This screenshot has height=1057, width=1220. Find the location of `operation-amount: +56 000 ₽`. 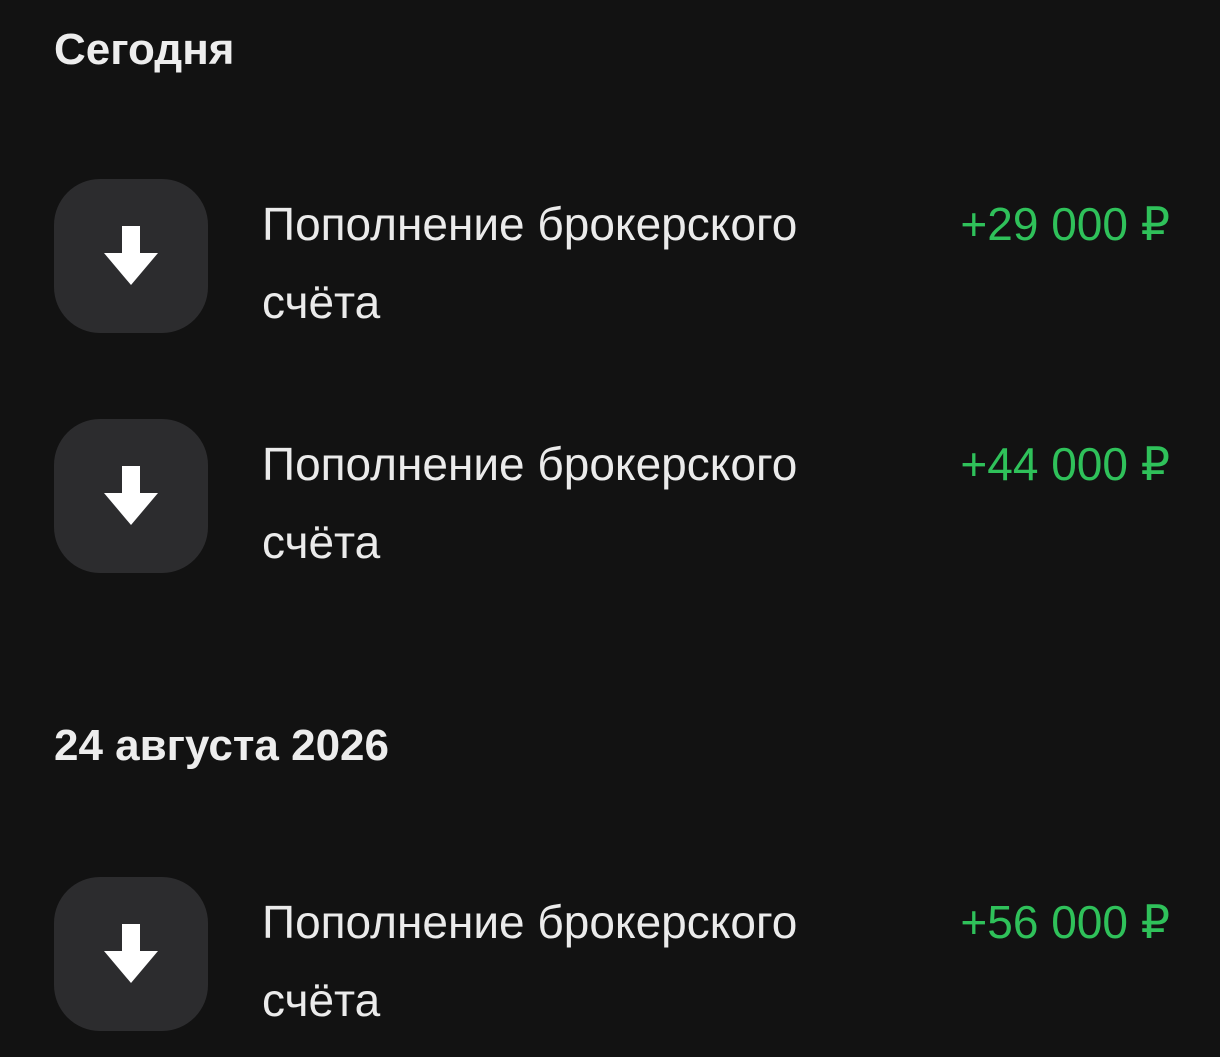

operation-amount: +56 000 ₽ is located at coordinates (1065, 922).